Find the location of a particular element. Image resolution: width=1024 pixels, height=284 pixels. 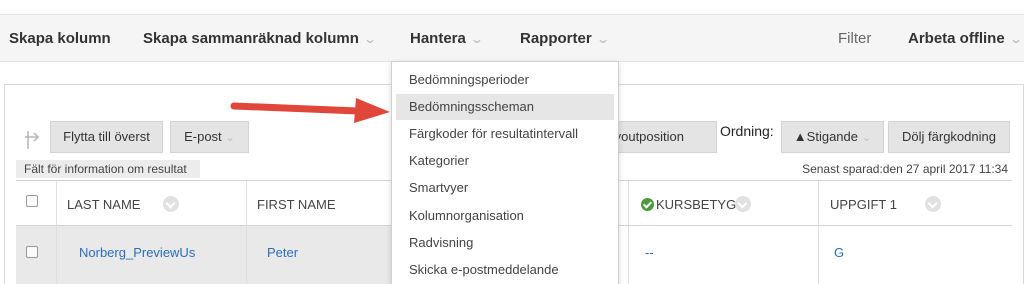

hide-color-coding-button: Dölj färgkodning is located at coordinates (949, 137).